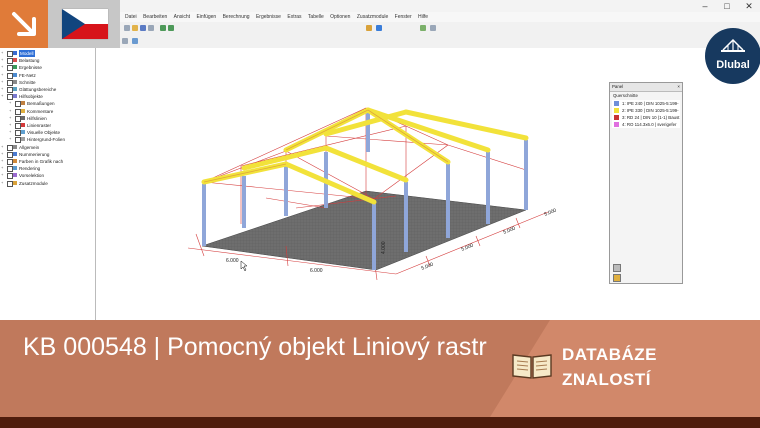 Image resolution: width=760 pixels, height=428 pixels. What do you see at coordinates (646, 117) in the screenshot?
I see `cross-section-legend-item: 3: RD 24 | DIN 10 (1-1) Baust` at bounding box center [646, 117].